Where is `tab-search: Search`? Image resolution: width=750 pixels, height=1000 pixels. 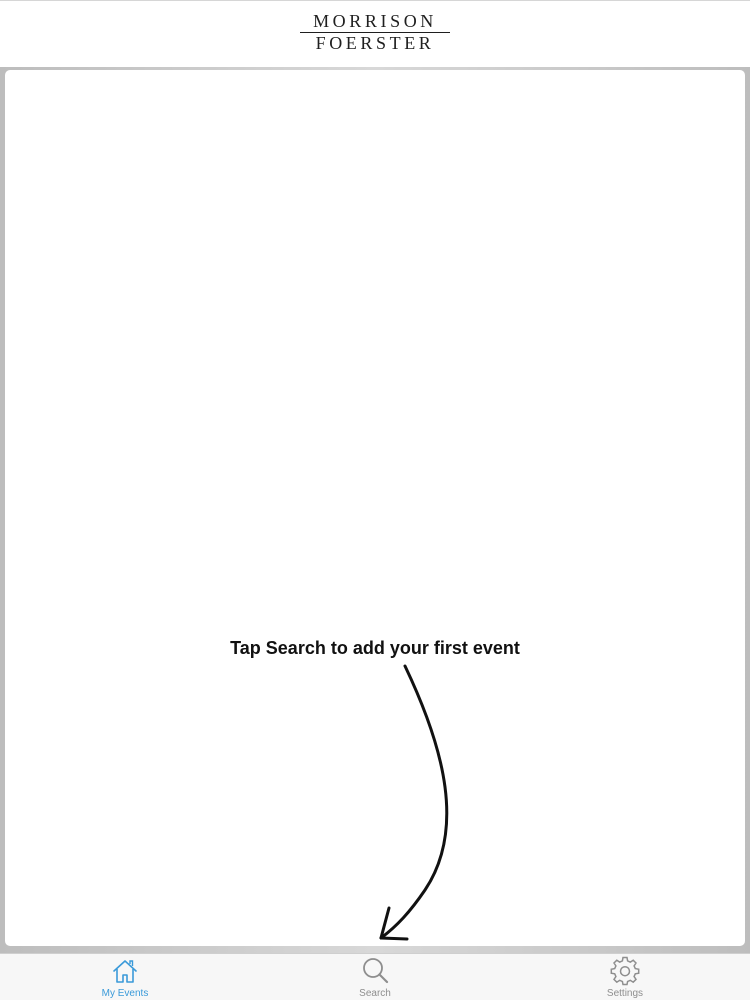 tab-search: Search is located at coordinates (375, 978).